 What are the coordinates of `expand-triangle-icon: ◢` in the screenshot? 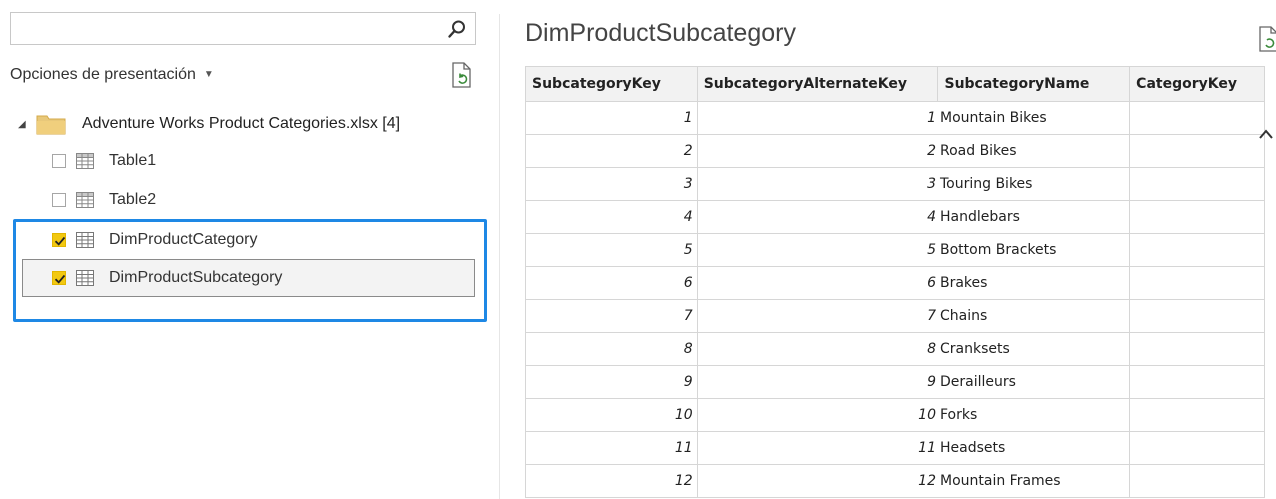 It's located at (27, 124).